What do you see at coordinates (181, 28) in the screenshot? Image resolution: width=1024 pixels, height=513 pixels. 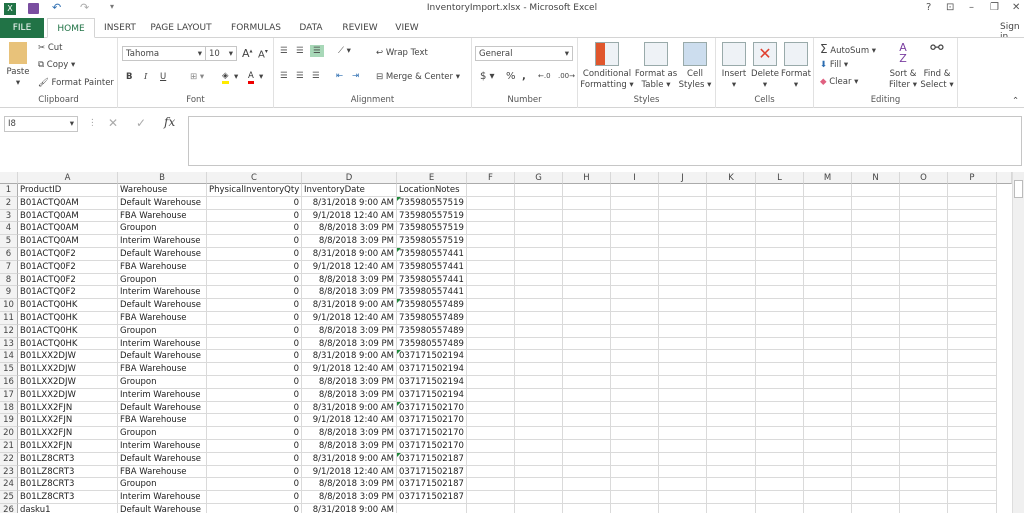 I see `tab-page-layout: PAGE LAYOUT` at bounding box center [181, 28].